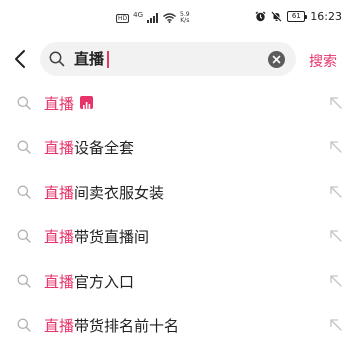  I want to click on live-icon, so click(87, 102).